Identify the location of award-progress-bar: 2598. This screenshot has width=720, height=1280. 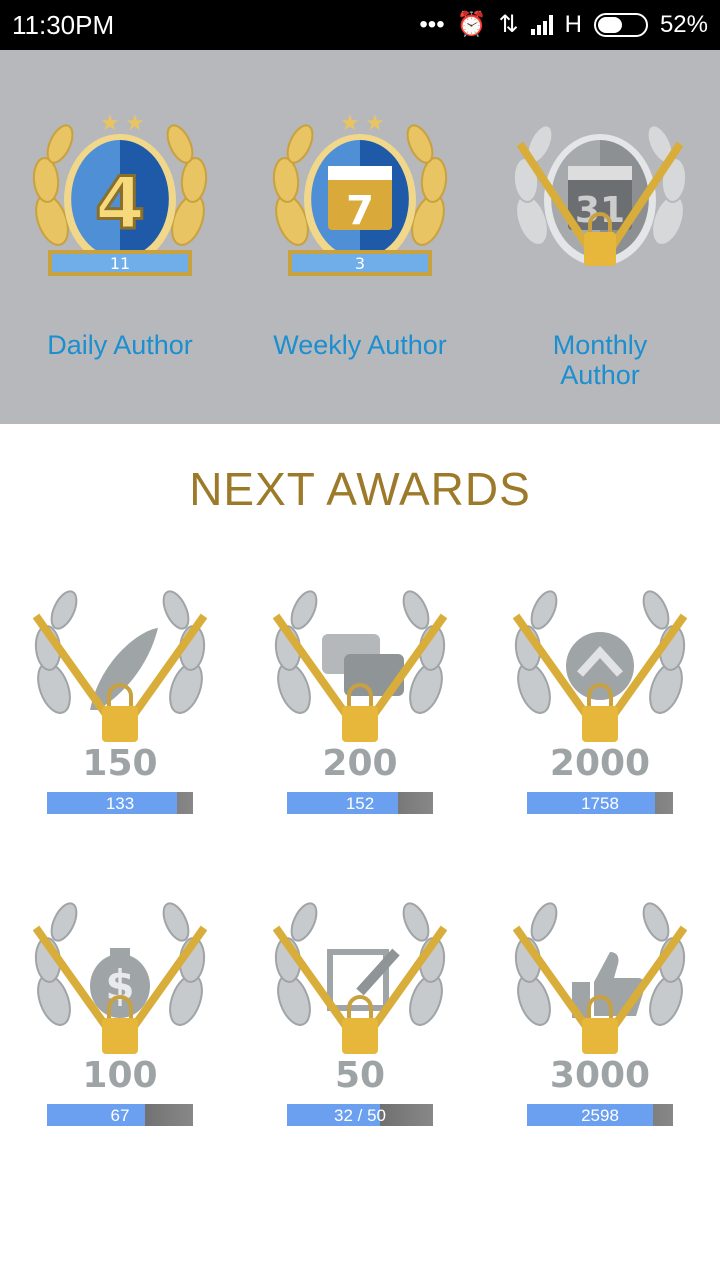
(600, 1115).